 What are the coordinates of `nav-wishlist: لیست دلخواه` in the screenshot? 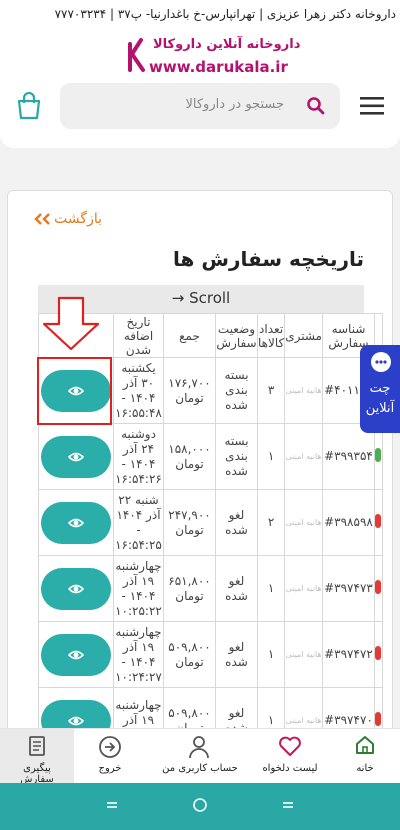 It's located at (290, 756).